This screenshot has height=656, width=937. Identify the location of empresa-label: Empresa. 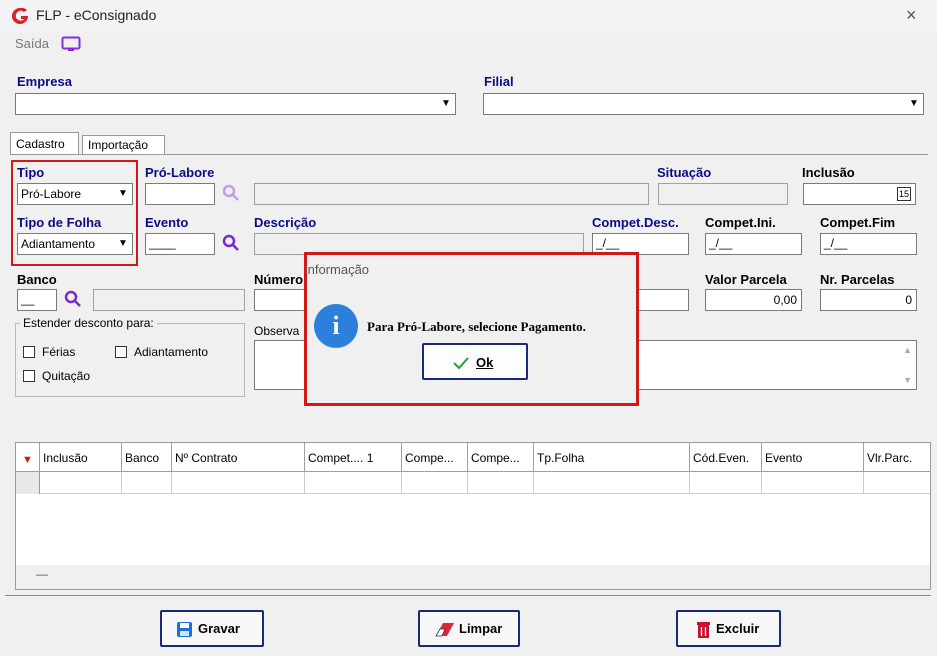
(44, 81).